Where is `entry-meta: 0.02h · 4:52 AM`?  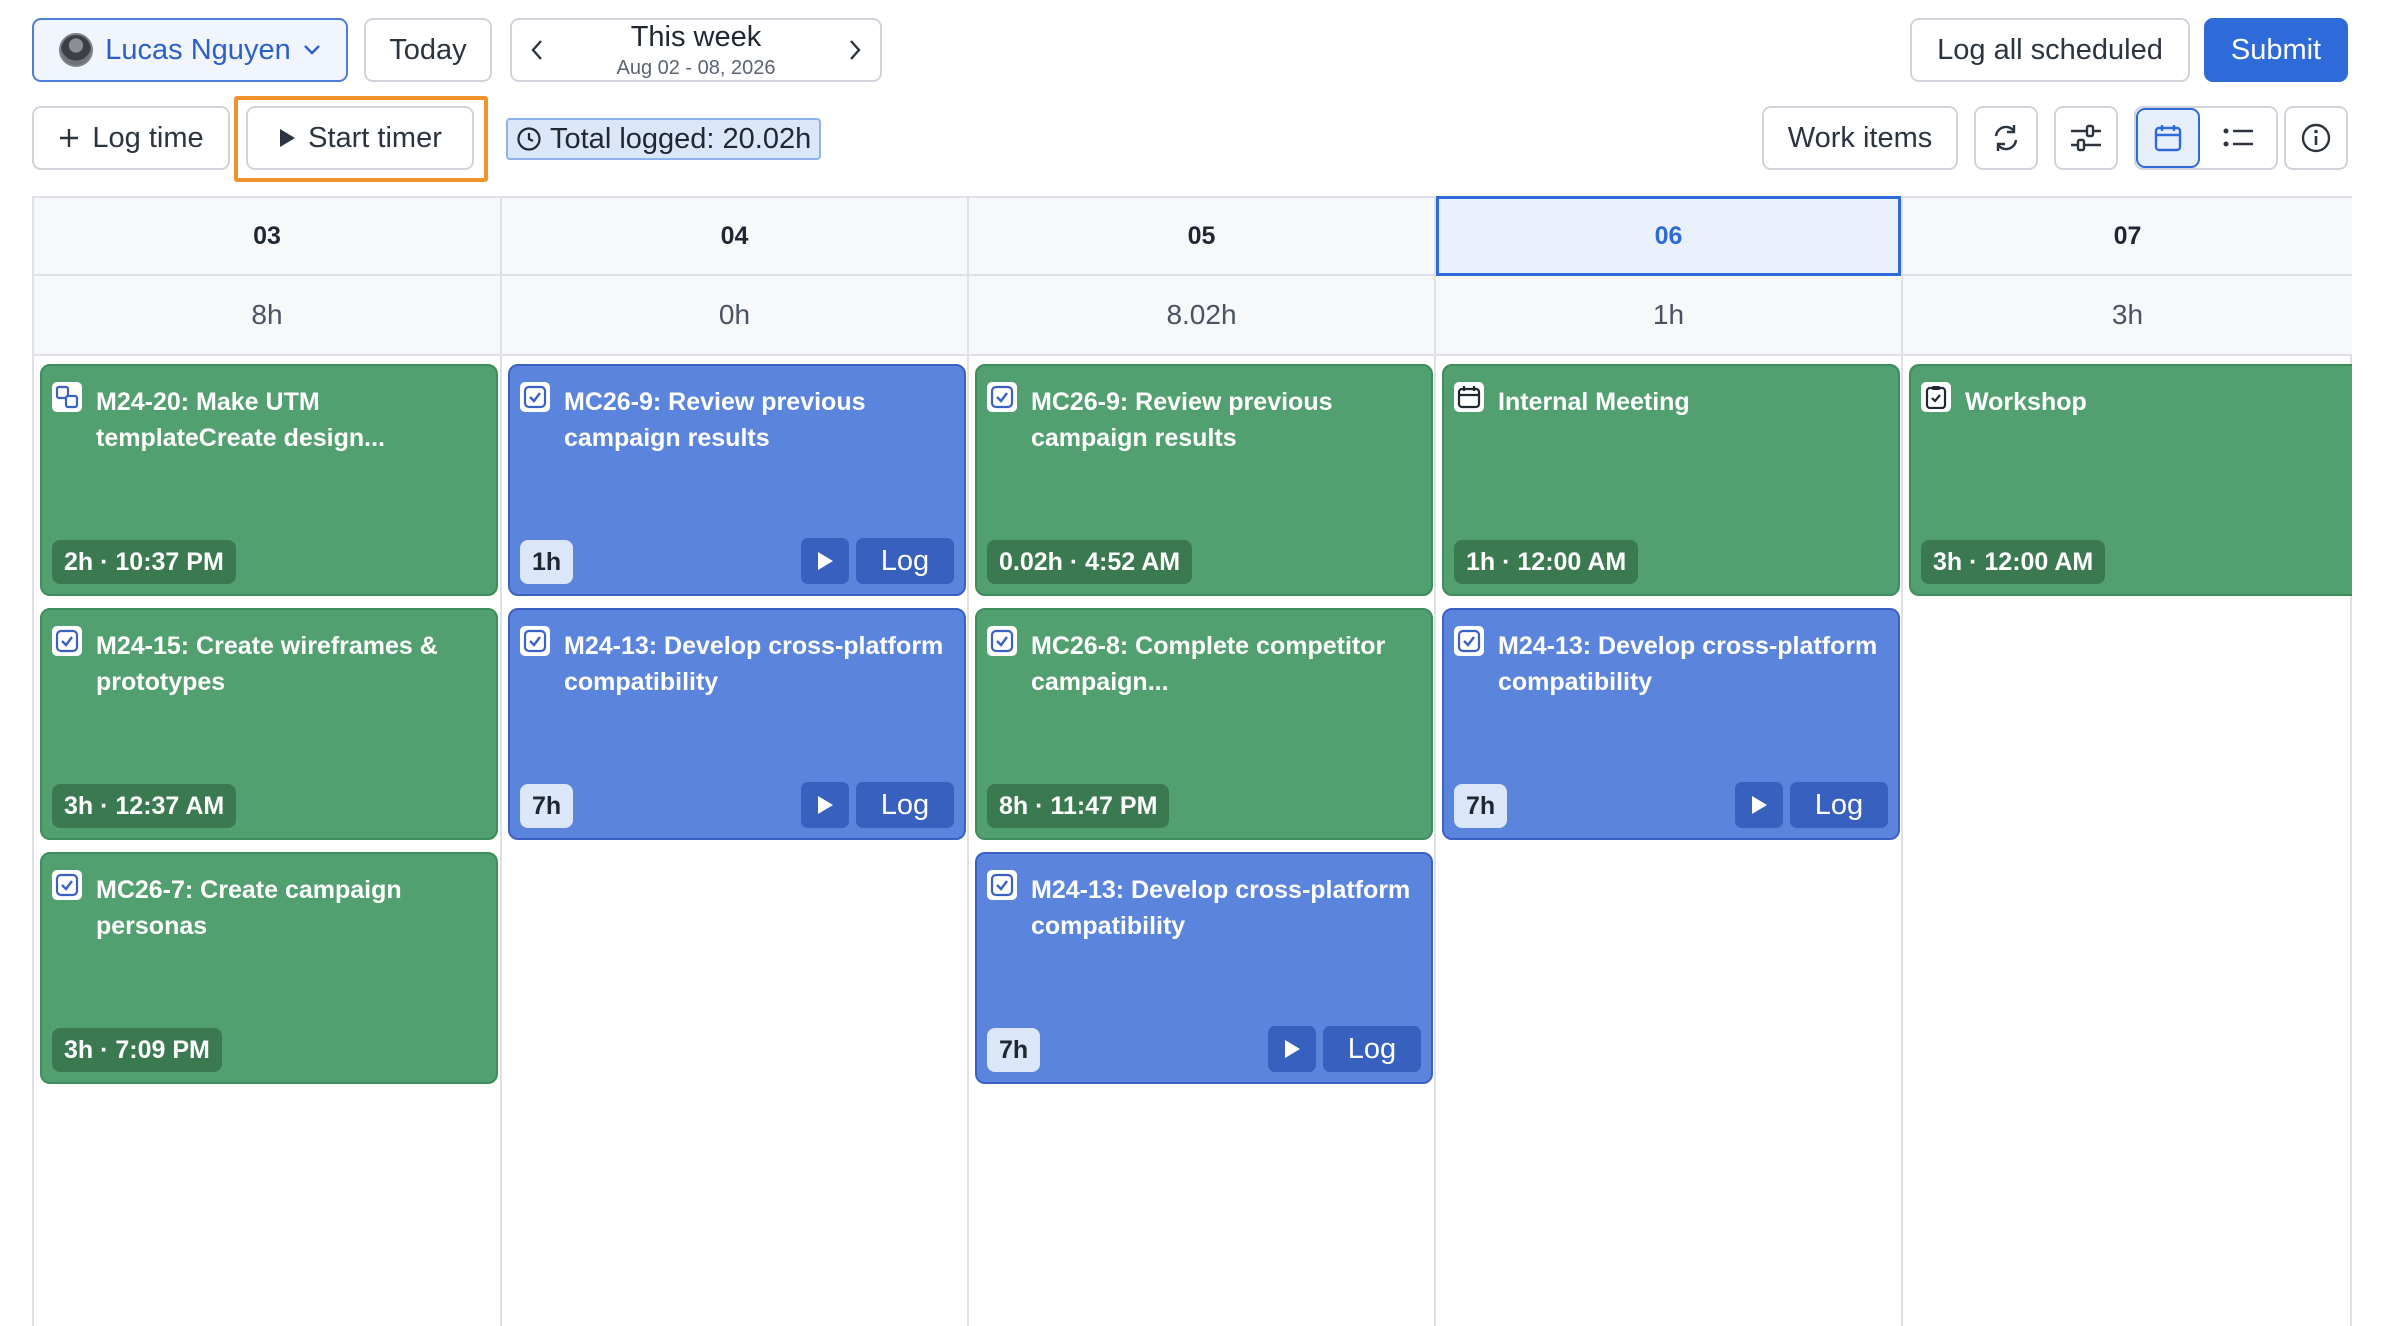
entry-meta: 0.02h · 4:52 AM is located at coordinates (1090, 562).